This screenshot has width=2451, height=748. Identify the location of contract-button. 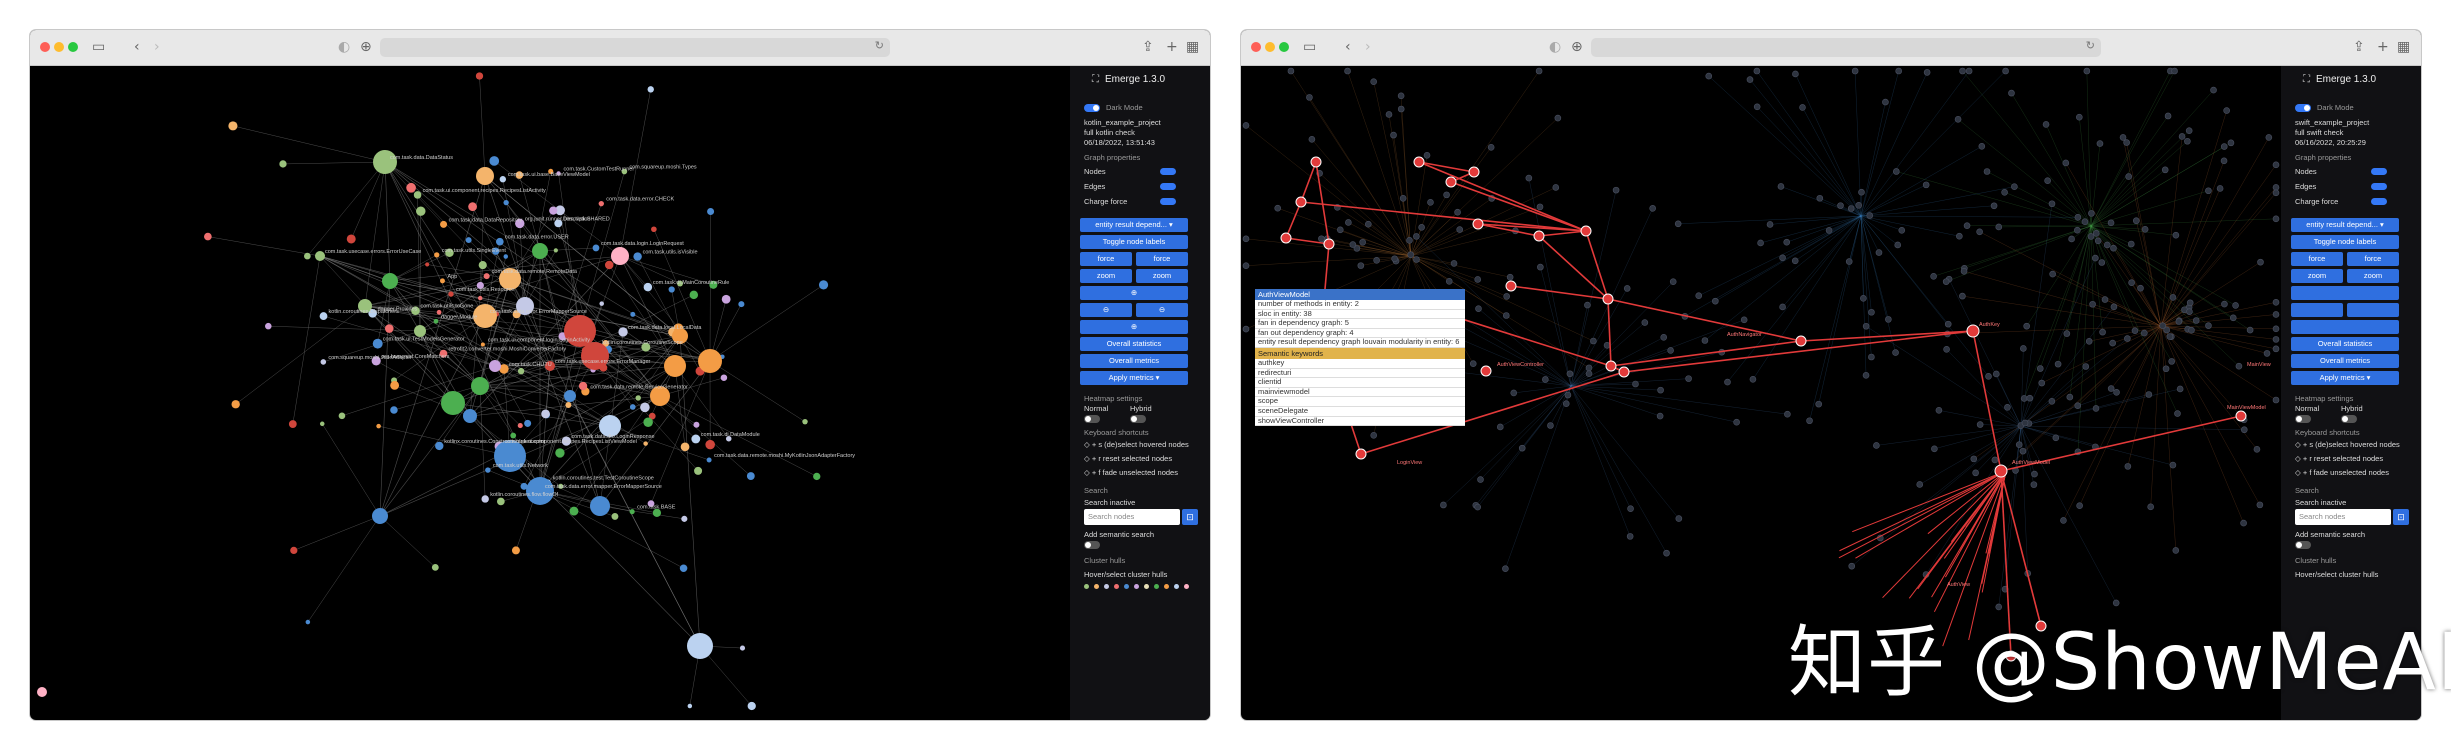
(2317, 310).